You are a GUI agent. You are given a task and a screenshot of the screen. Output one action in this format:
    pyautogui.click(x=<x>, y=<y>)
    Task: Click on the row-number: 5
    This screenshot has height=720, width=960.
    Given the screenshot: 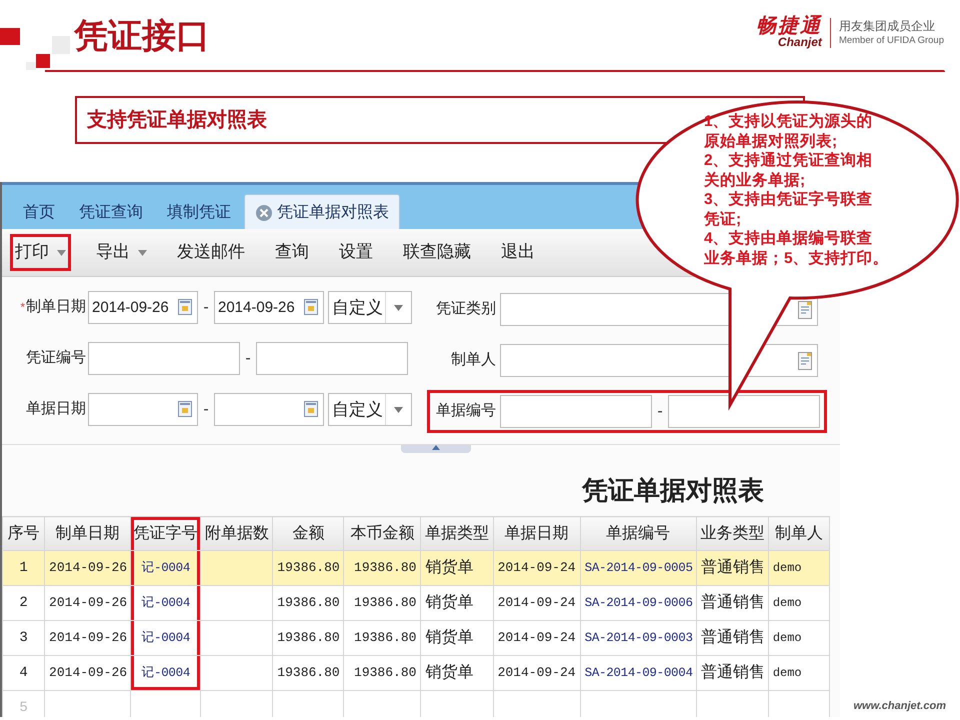 What is the action you would take?
    pyautogui.click(x=23, y=703)
    